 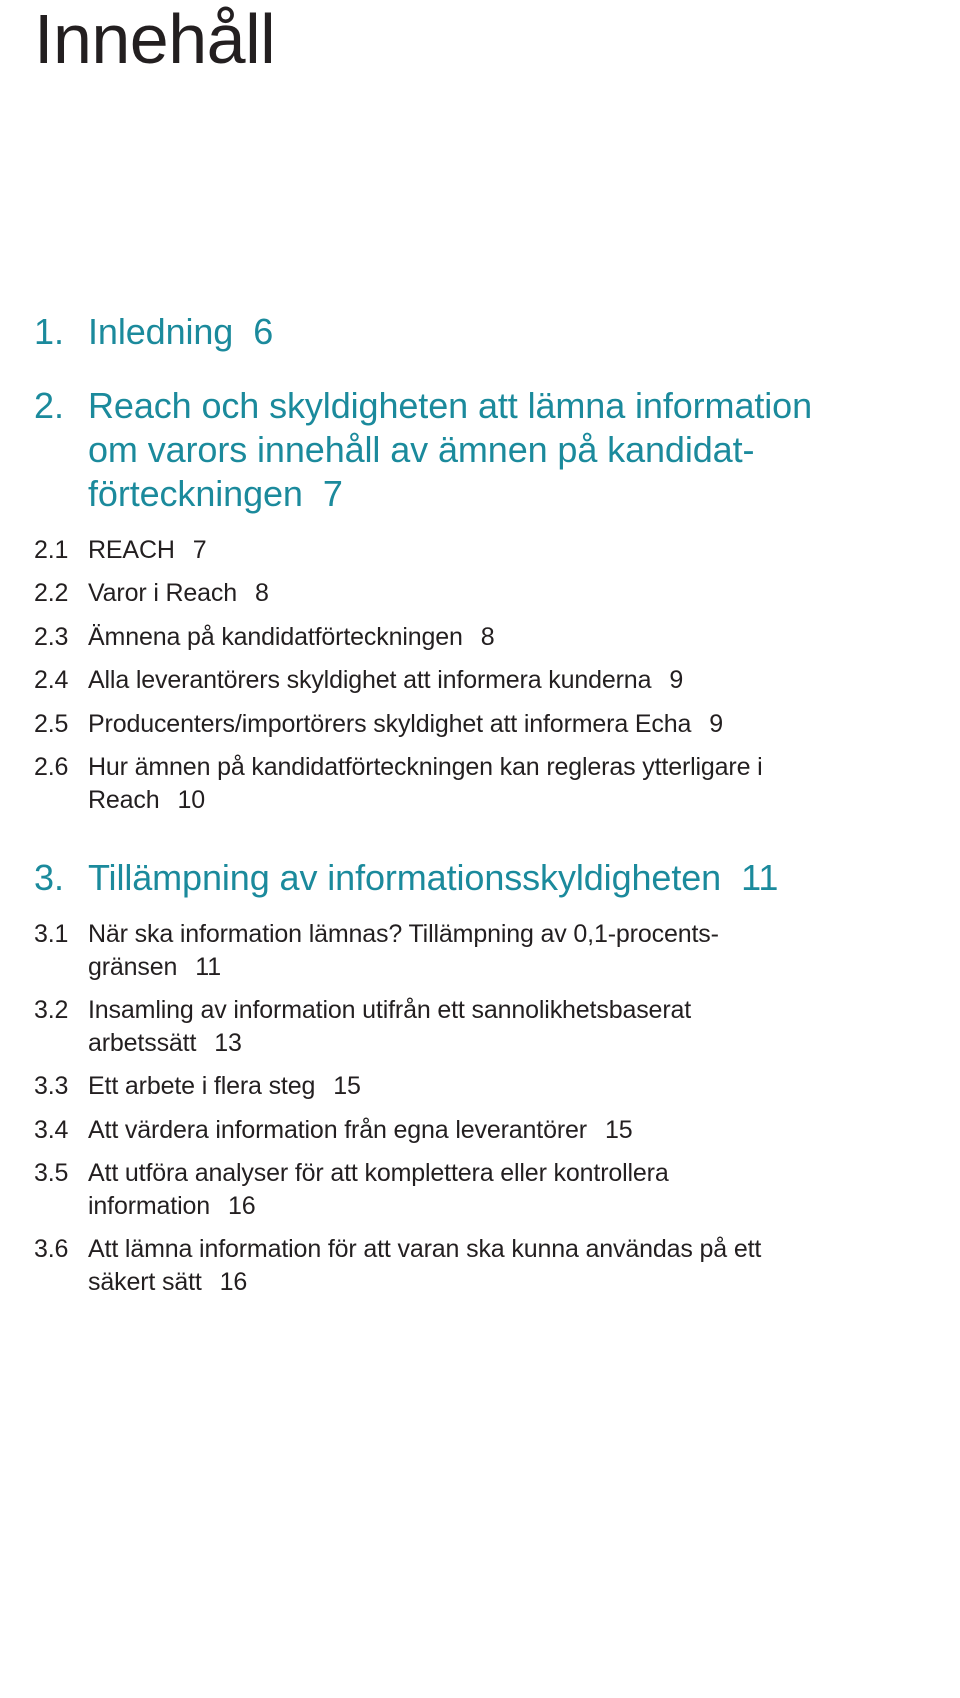 I want to click on toc-entry-title: Varor i Reach 8, so click(x=178, y=593).